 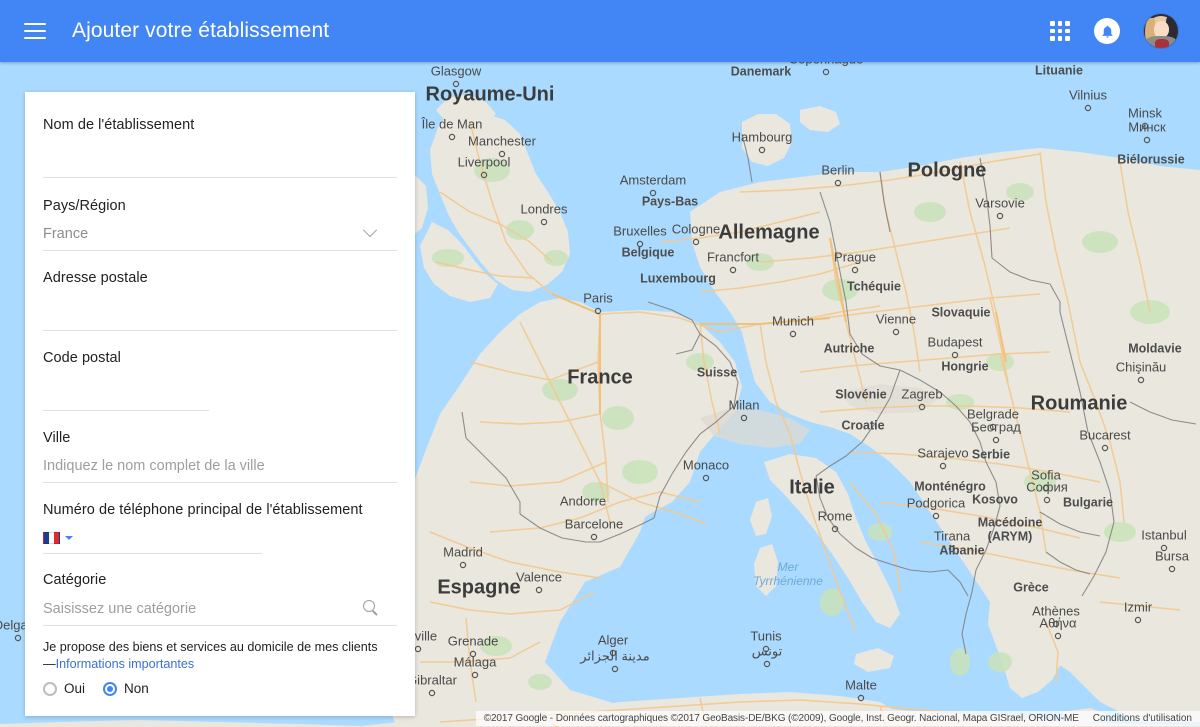 I want to click on header-actions, so click(x=1114, y=31).